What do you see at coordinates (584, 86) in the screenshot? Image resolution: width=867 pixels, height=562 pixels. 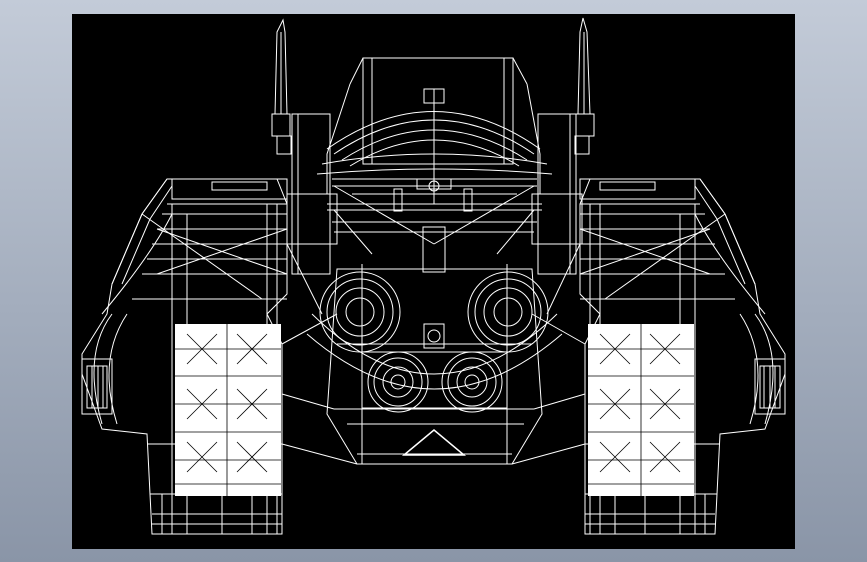 I see `right-antenna` at bounding box center [584, 86].